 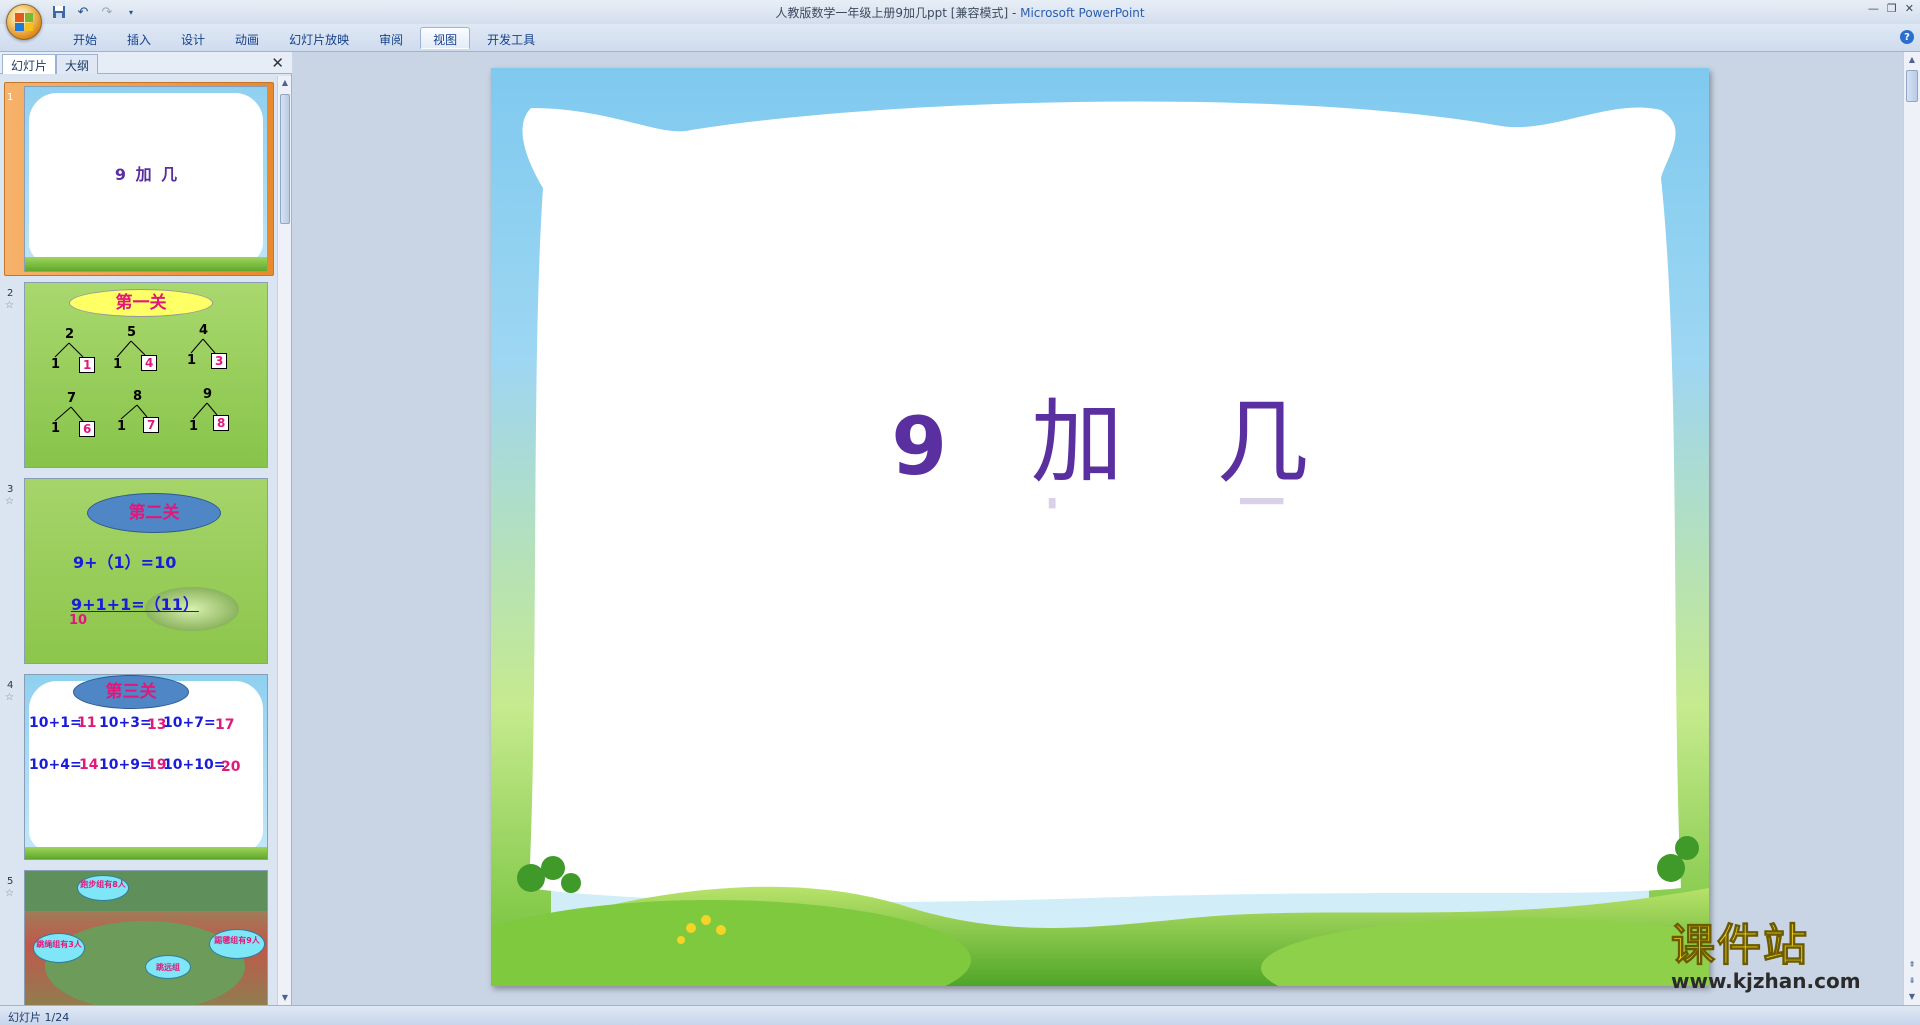 What do you see at coordinates (284, 540) in the screenshot?
I see `thumbnail-scrollbar: ▲ ▼` at bounding box center [284, 540].